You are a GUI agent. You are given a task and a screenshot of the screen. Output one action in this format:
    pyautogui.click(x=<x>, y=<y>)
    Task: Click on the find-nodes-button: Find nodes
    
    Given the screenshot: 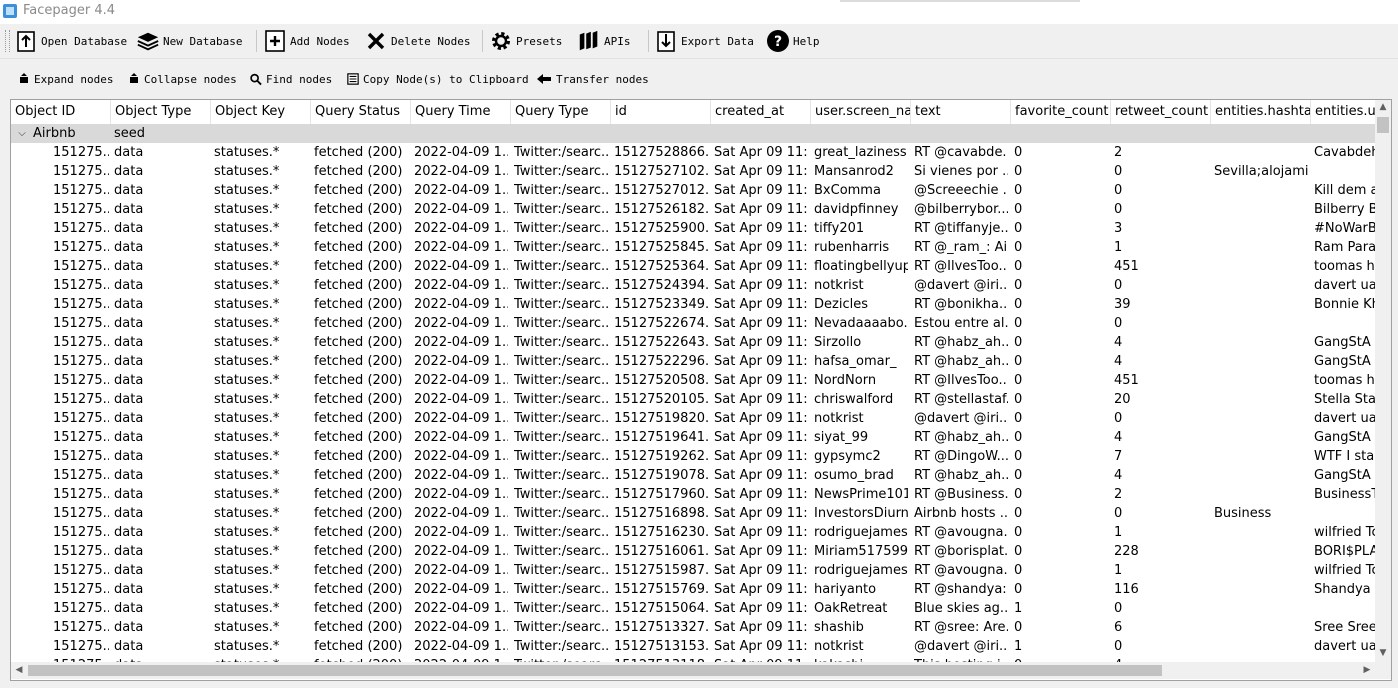 What is the action you would take?
    pyautogui.click(x=291, y=79)
    